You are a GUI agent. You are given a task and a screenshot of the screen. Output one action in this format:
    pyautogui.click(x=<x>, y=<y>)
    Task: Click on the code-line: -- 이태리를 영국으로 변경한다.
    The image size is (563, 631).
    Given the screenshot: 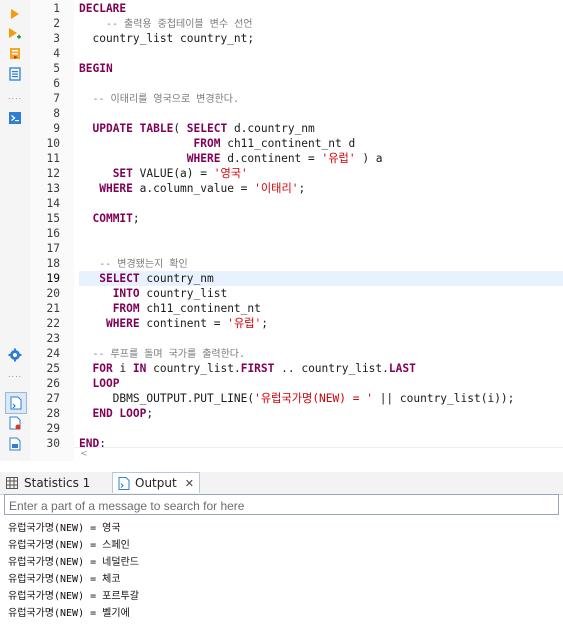 What is the action you would take?
    pyautogui.click(x=159, y=98)
    